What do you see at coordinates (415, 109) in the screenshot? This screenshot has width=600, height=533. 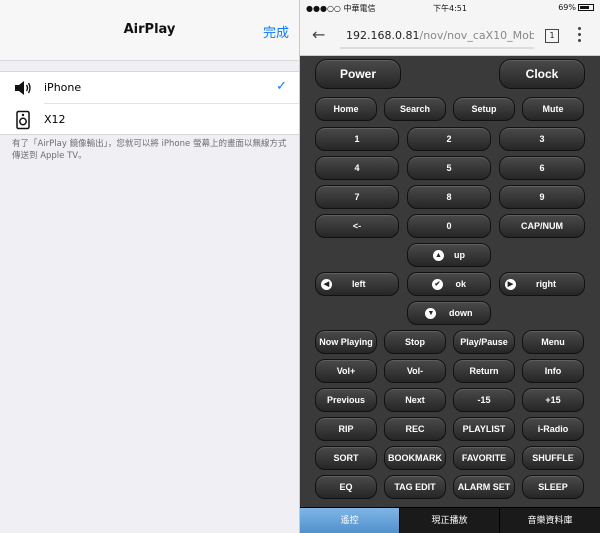 I see `search-button: Search` at bounding box center [415, 109].